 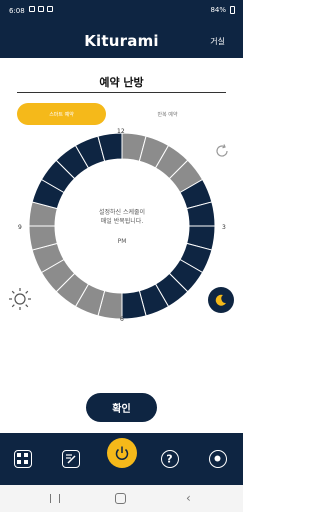 What do you see at coordinates (232, 10) in the screenshot?
I see `battery-icon` at bounding box center [232, 10].